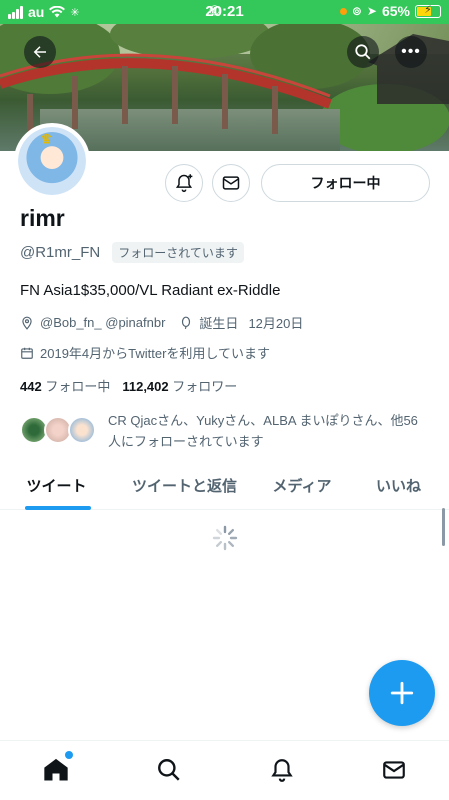 The height and width of the screenshot is (800, 449). I want to click on tab-label: ツイート, so click(56, 486).